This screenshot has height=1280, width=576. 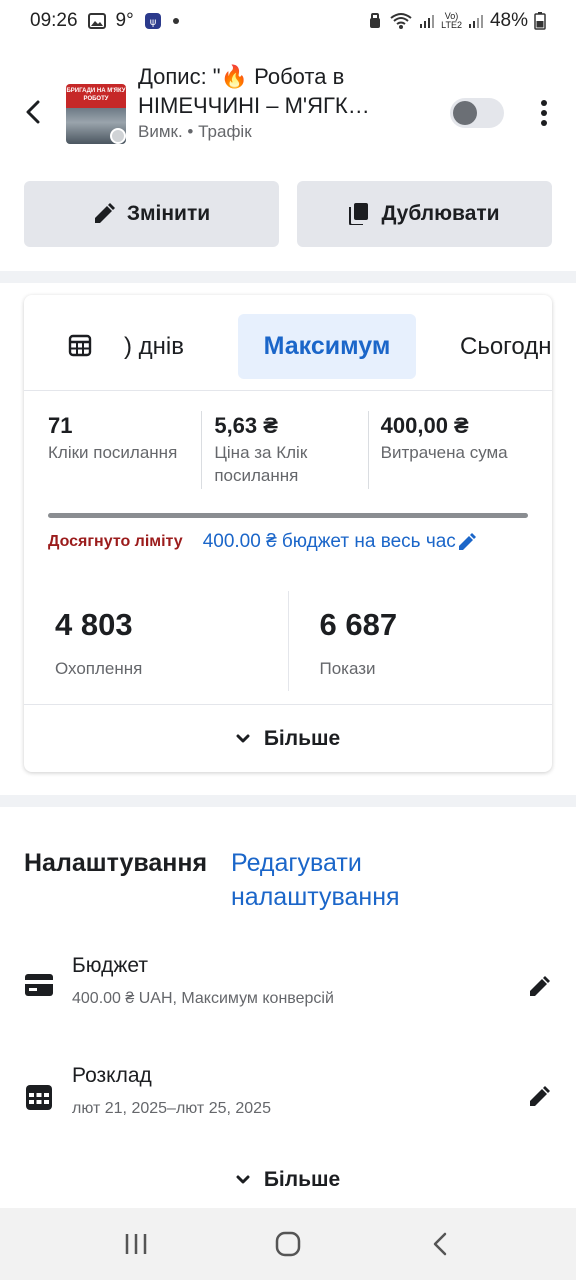 I want to click on settings-more-button: Більше, so click(x=288, y=1180).